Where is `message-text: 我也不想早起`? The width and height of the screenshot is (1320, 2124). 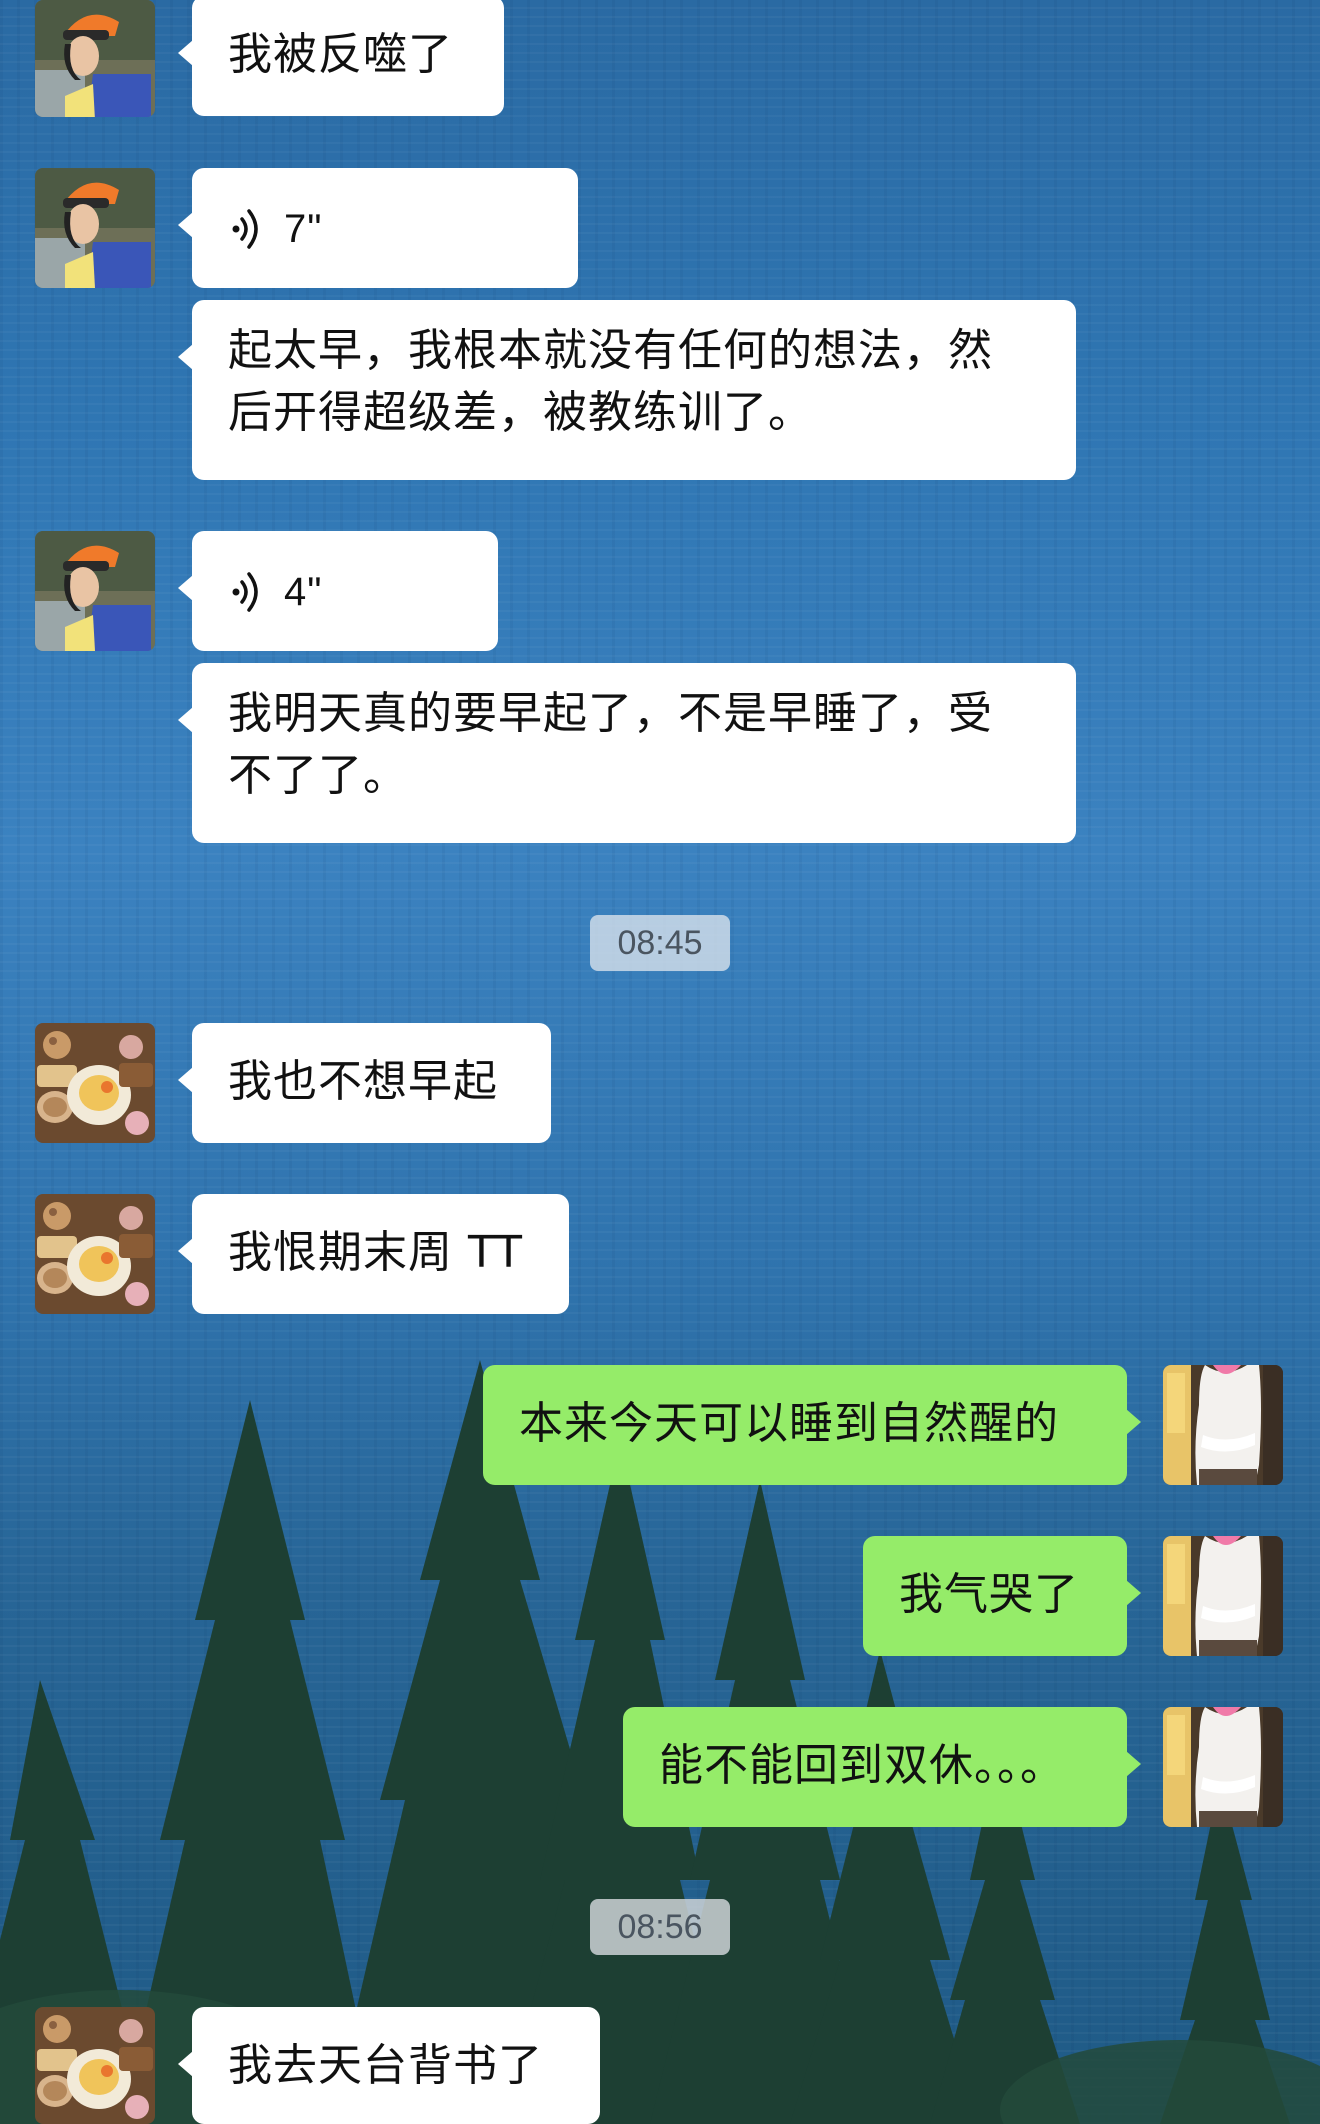
message-text: 我也不想早起 is located at coordinates (363, 1081).